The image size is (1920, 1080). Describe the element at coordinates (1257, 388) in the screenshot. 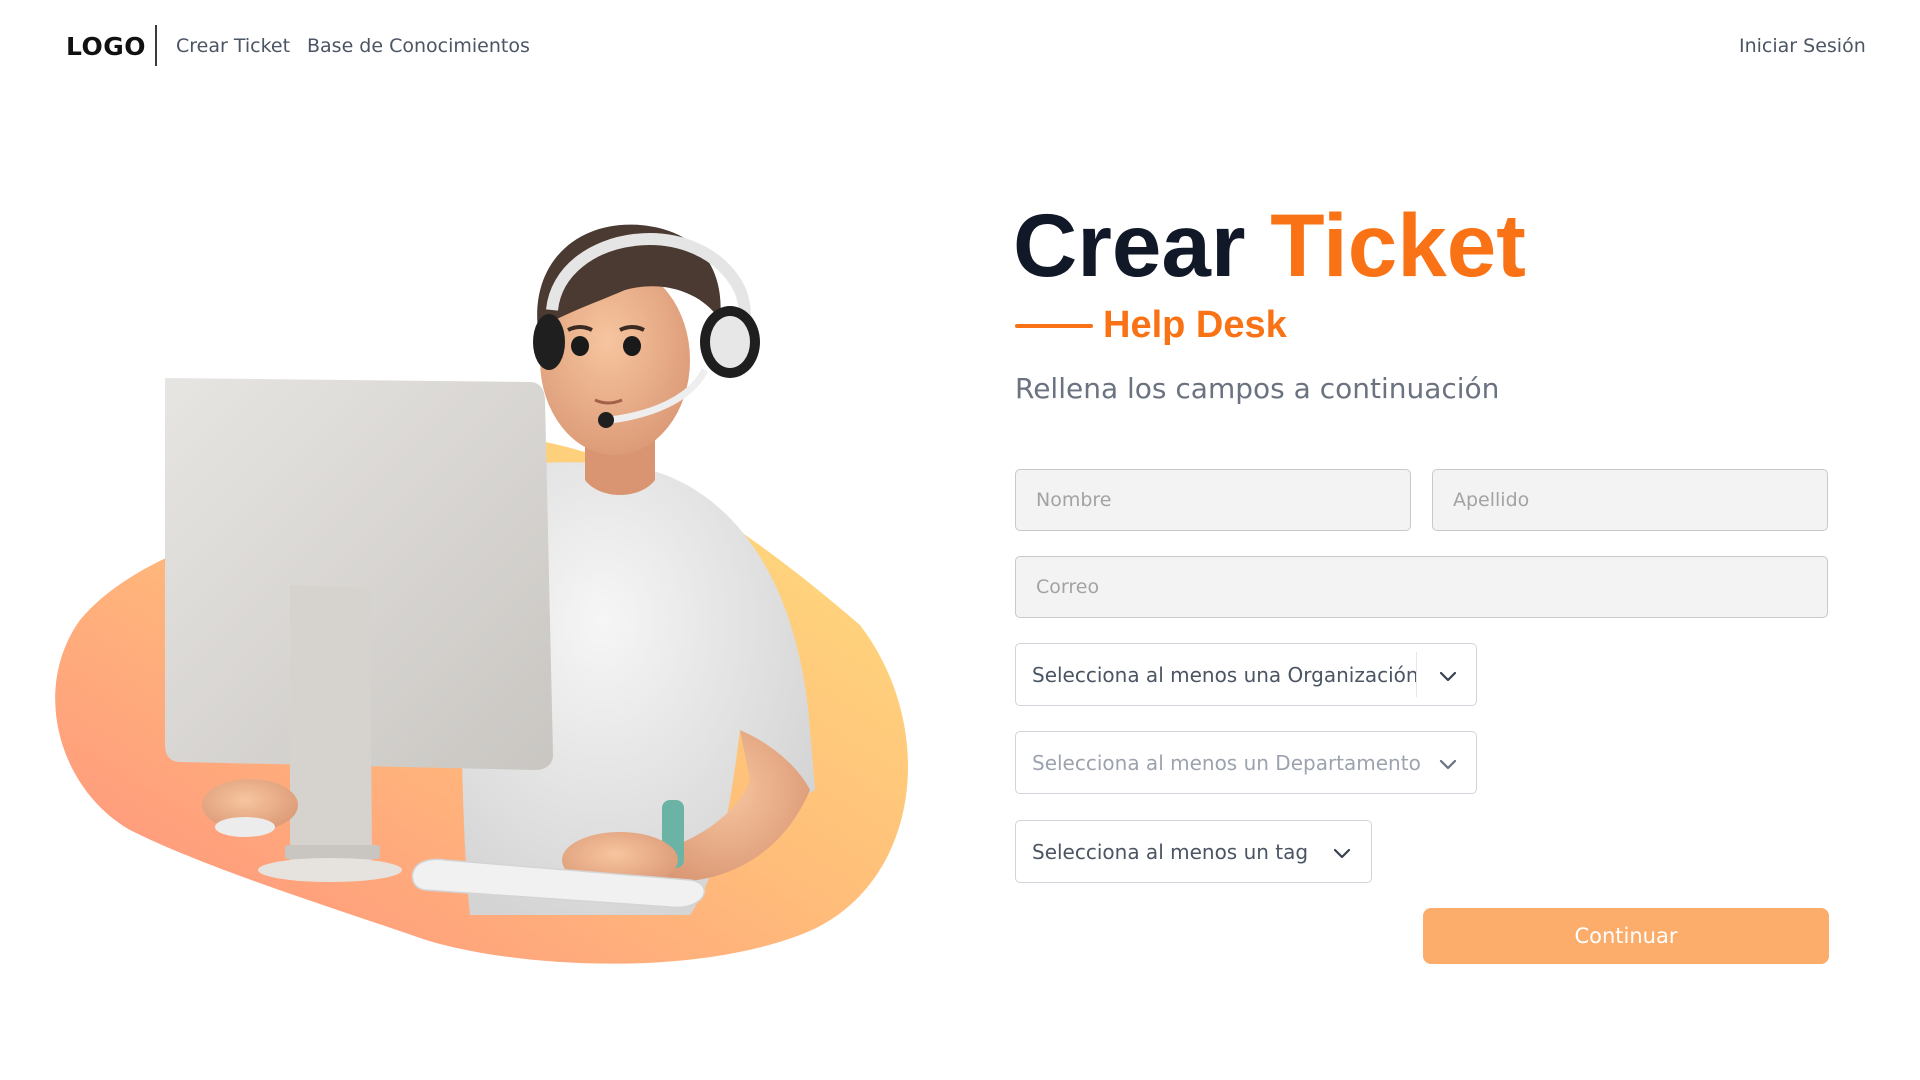

I see `form-instructions: Rellena los campos a continuación` at that location.